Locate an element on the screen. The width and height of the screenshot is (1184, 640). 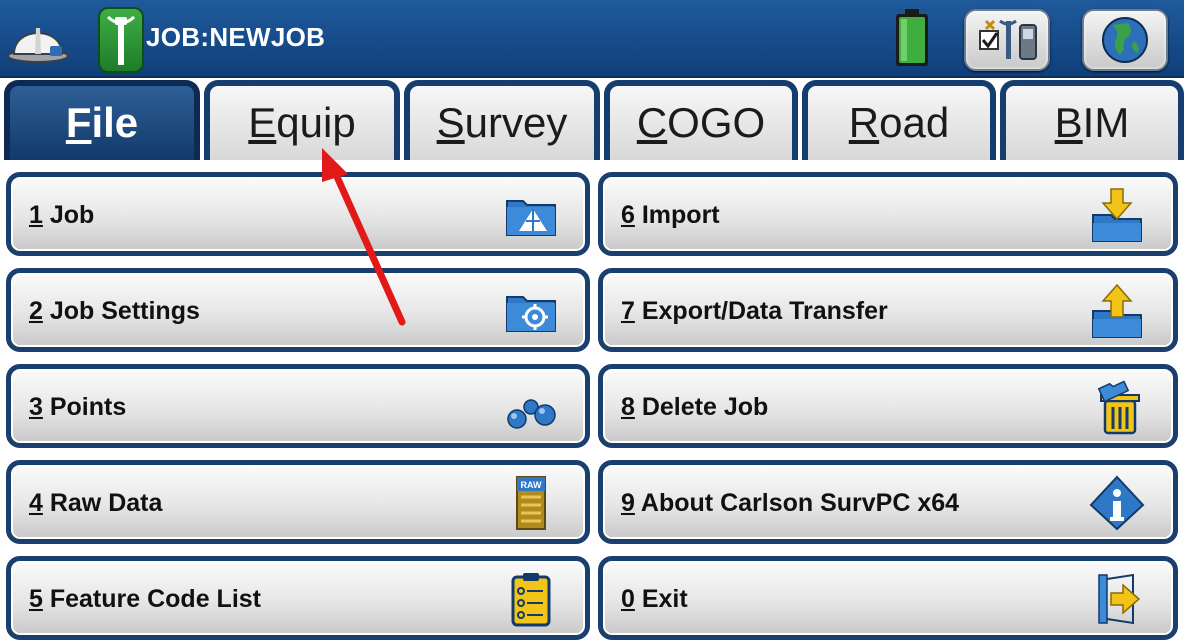
gps-antenna-button is located at coordinates (121, 40).